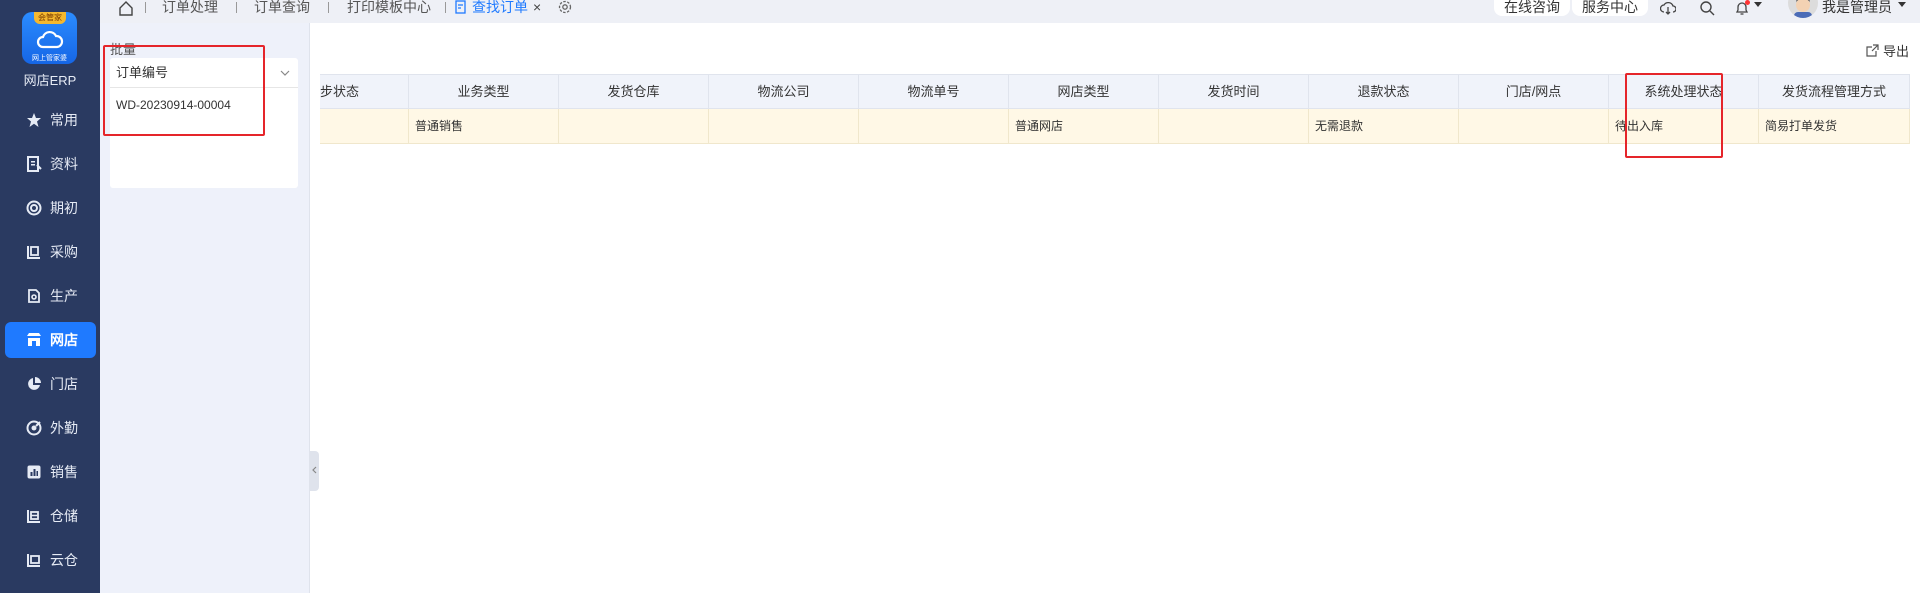  What do you see at coordinates (64, 164) in the screenshot?
I see `nav-label: 资料` at bounding box center [64, 164].